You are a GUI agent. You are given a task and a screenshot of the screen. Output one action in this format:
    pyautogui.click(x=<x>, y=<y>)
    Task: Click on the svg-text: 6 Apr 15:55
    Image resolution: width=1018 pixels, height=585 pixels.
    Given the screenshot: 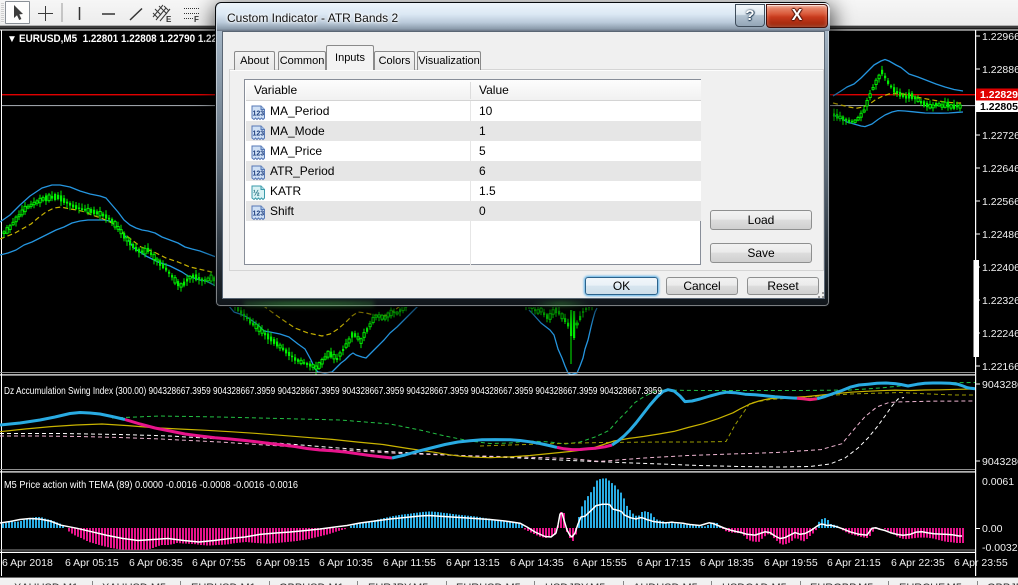 What is the action you would take?
    pyautogui.click(x=600, y=563)
    